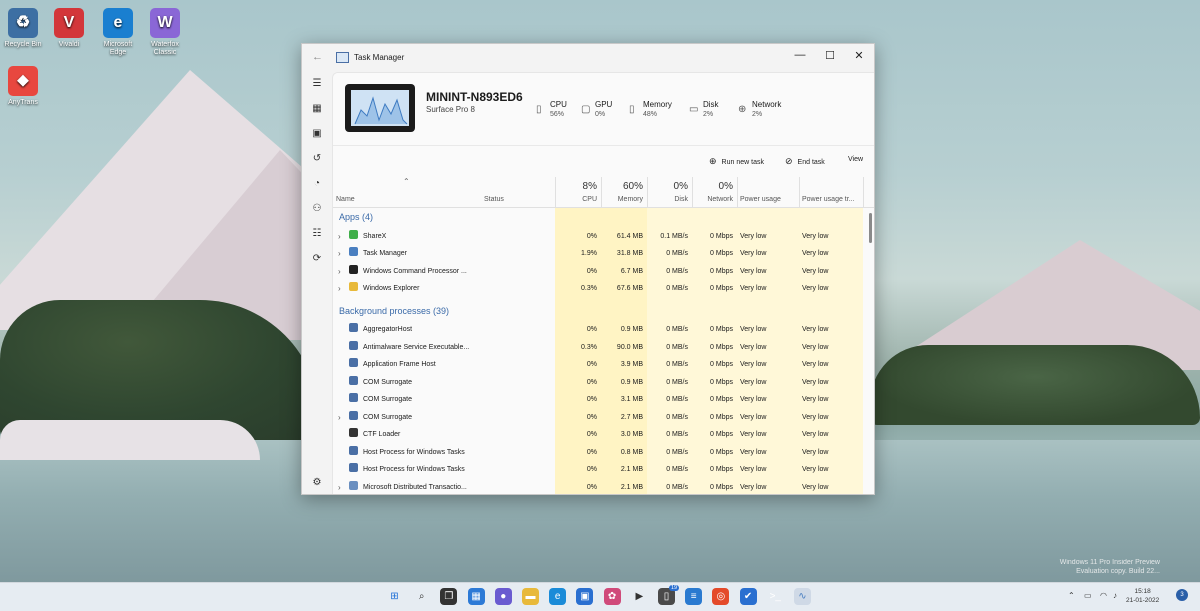 This screenshot has height=611, width=1200. I want to click on notification-badge: 3, so click(1182, 595).